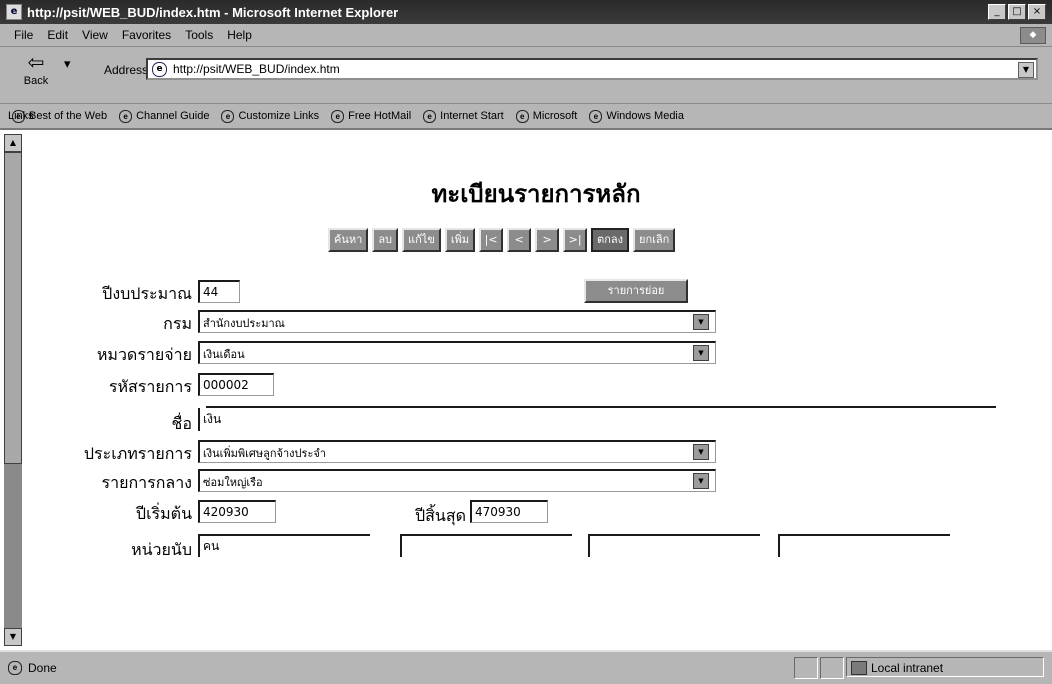 Image resolution: width=1052 pixels, height=684 pixels. I want to click on unit-input, so click(284, 545).